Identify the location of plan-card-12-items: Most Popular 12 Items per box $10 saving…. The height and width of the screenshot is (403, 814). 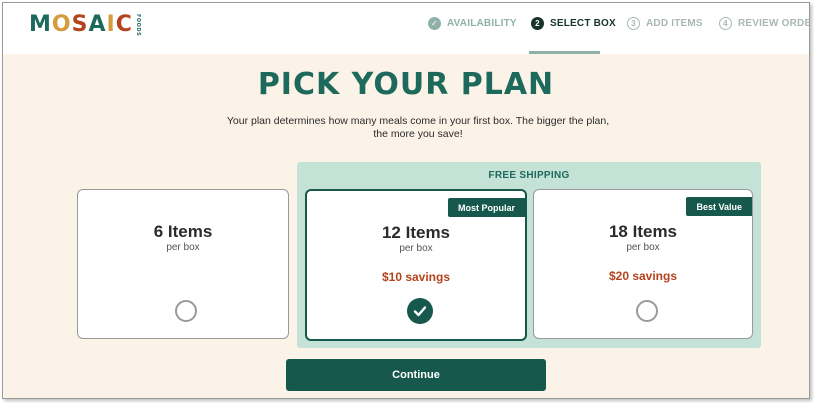
(416, 265).